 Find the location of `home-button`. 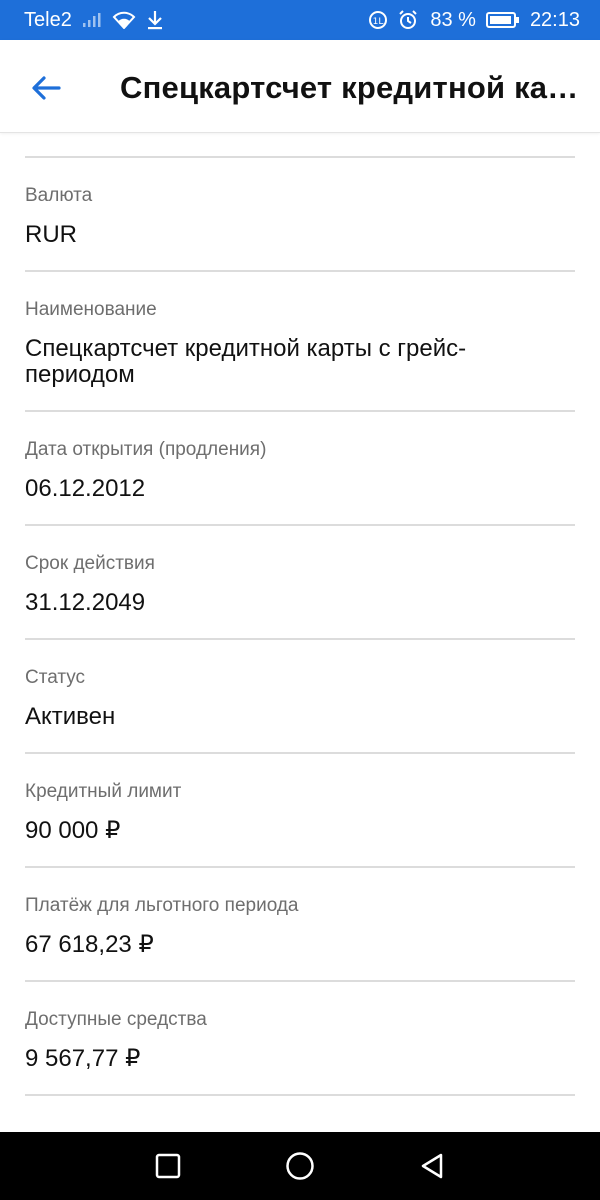

home-button is located at coordinates (300, 1166).